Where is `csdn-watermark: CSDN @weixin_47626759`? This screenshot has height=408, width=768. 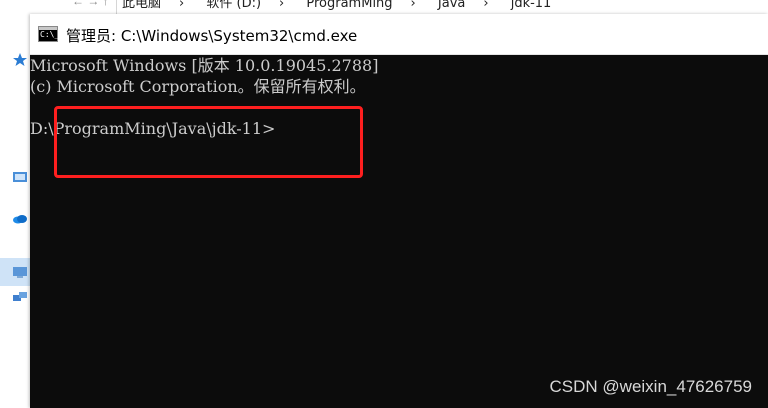 csdn-watermark: CSDN @weixin_47626759 is located at coordinates (650, 386).